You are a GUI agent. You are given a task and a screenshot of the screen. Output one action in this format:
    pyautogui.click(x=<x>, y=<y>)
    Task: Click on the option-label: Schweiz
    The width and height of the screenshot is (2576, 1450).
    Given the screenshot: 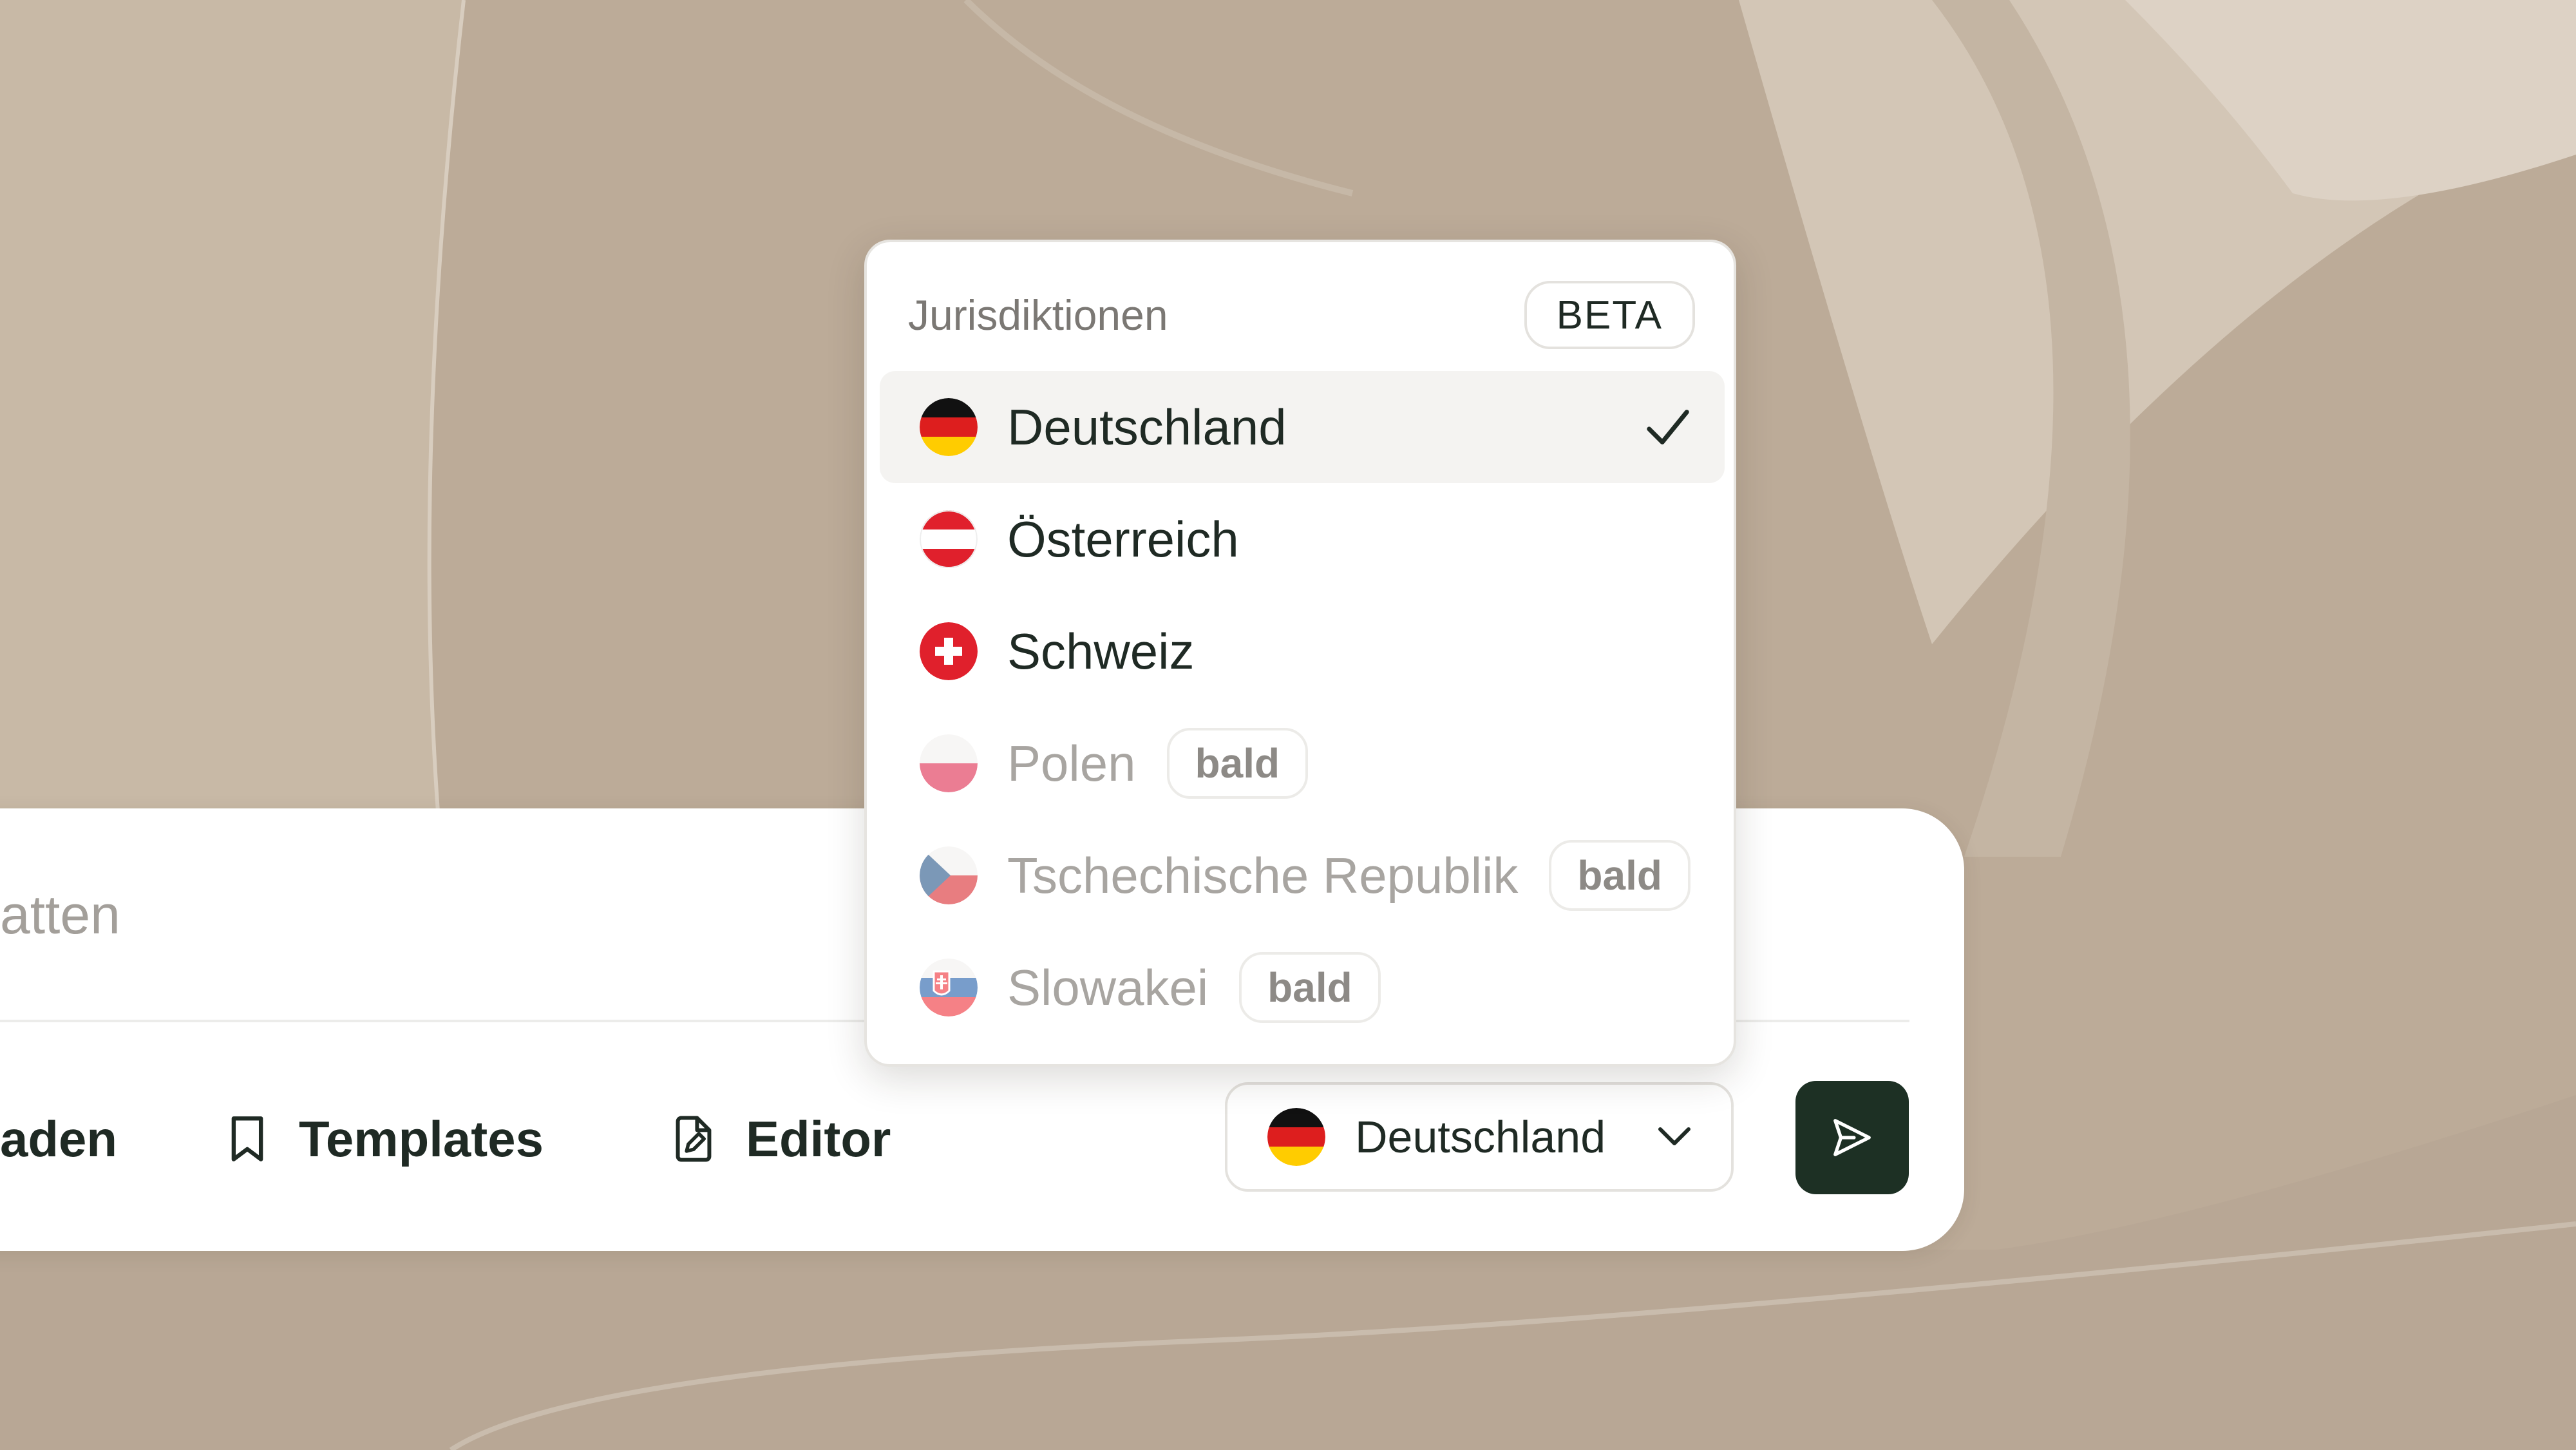 What is the action you would take?
    pyautogui.click(x=1101, y=651)
    